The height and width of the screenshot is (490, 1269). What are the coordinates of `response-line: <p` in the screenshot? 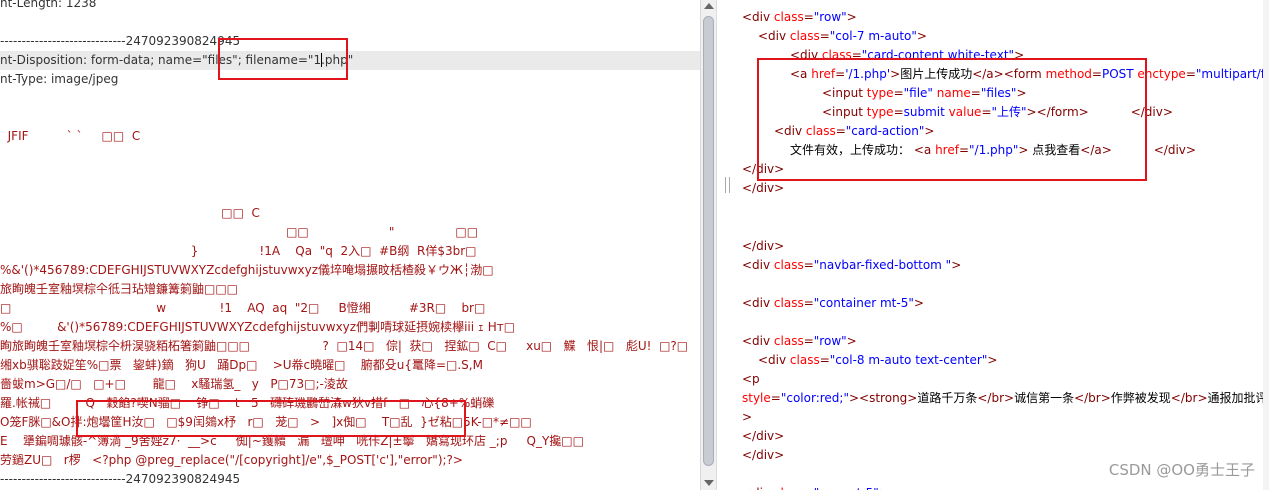 It's located at (751, 379).